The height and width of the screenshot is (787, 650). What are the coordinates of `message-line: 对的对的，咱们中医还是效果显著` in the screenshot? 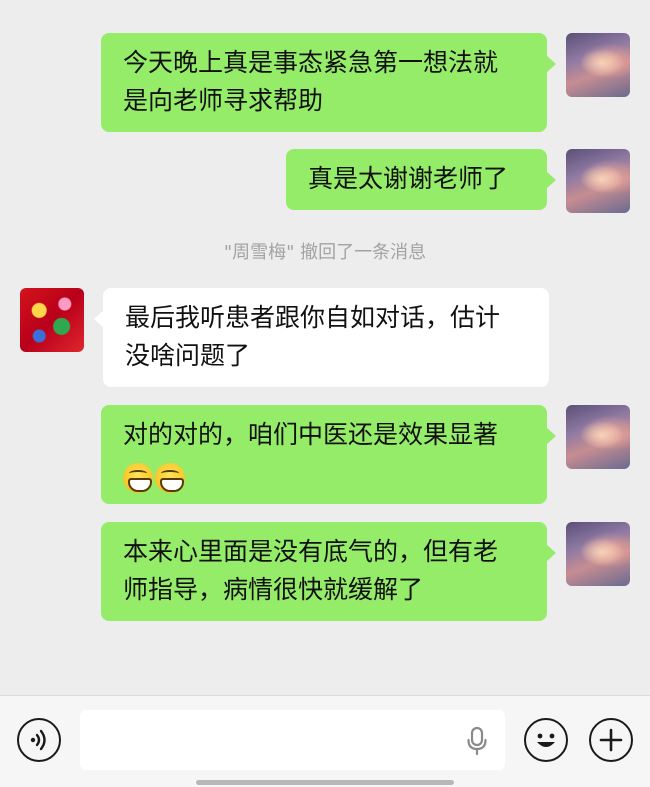 It's located at (311, 434).